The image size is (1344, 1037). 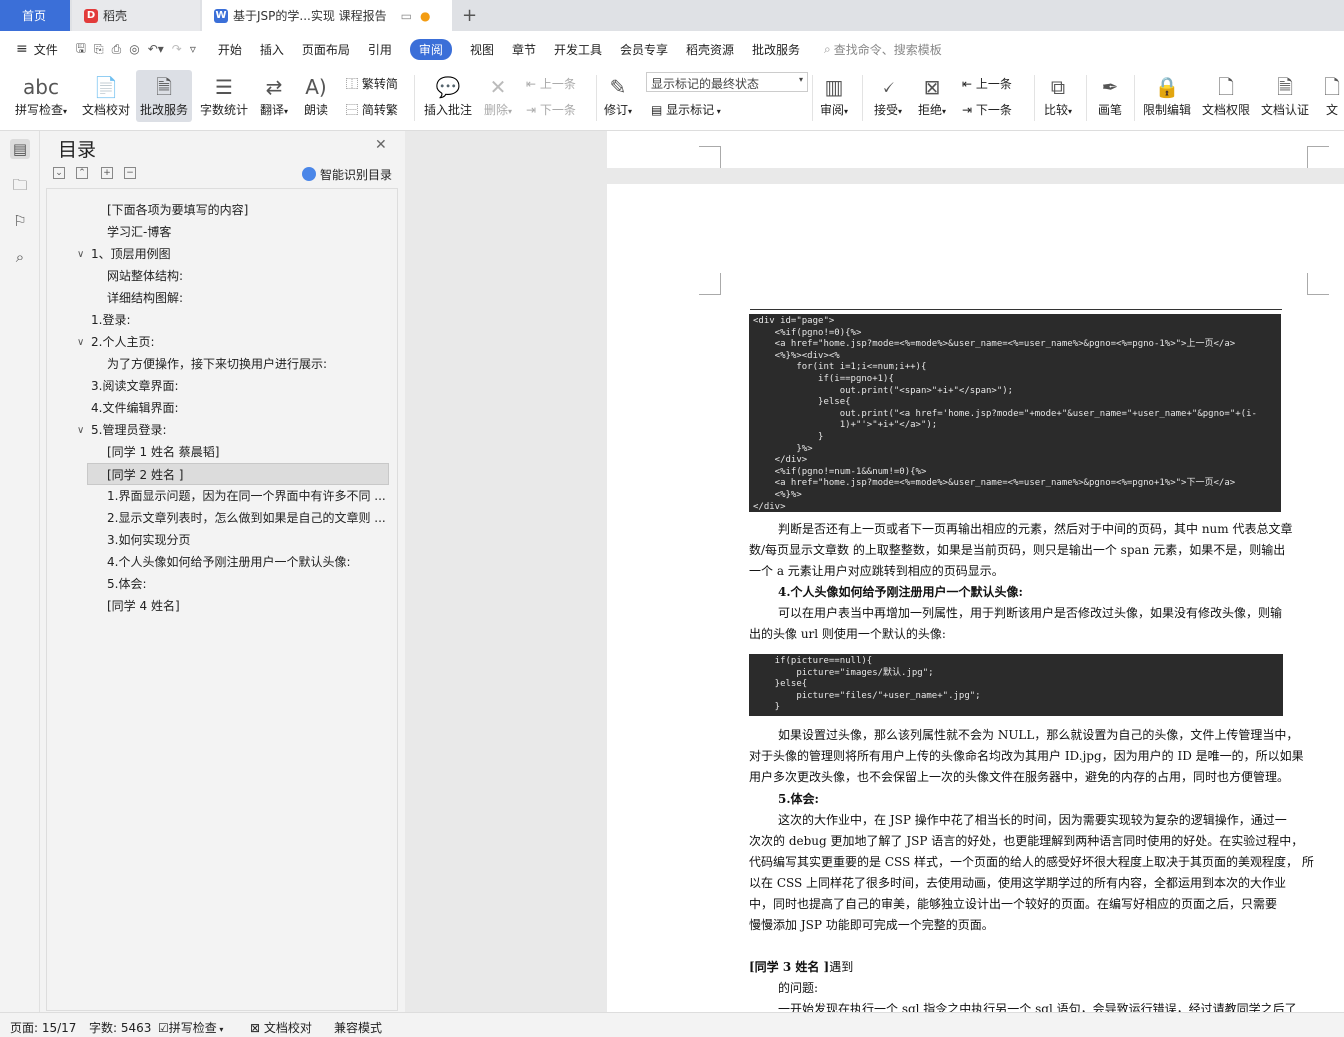 What do you see at coordinates (224, 95) in the screenshot?
I see `word-count-button: ☰ 字数统计` at bounding box center [224, 95].